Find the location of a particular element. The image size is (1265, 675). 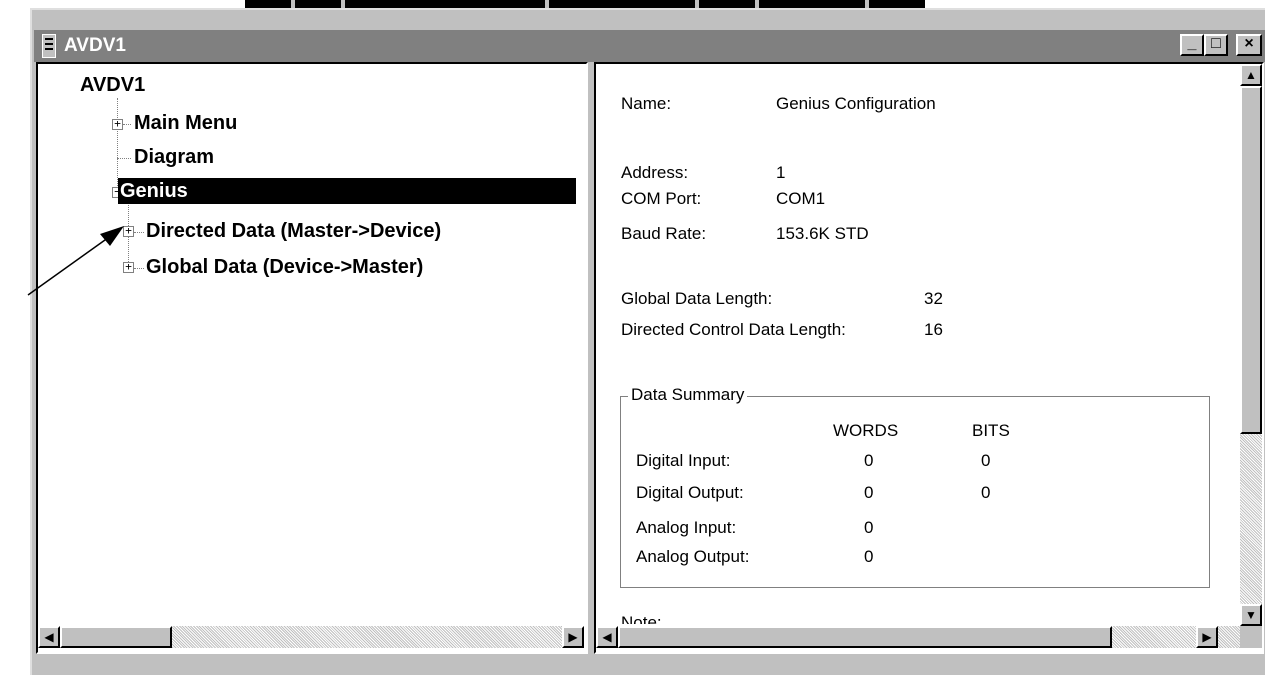

title-bar is located at coordinates (649, 46).